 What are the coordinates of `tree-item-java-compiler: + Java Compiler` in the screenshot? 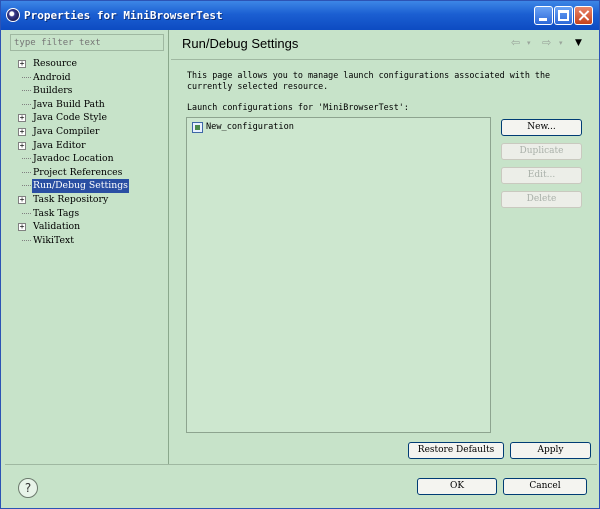 It's located at (90, 132).